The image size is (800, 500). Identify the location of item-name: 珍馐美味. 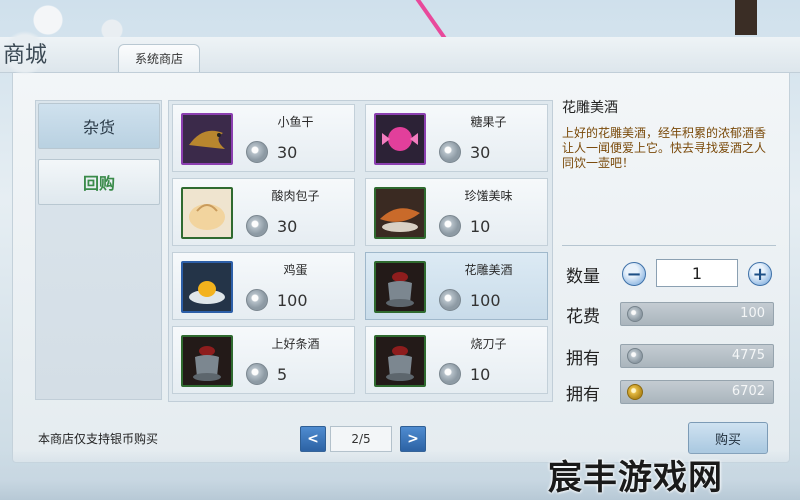
(488, 196).